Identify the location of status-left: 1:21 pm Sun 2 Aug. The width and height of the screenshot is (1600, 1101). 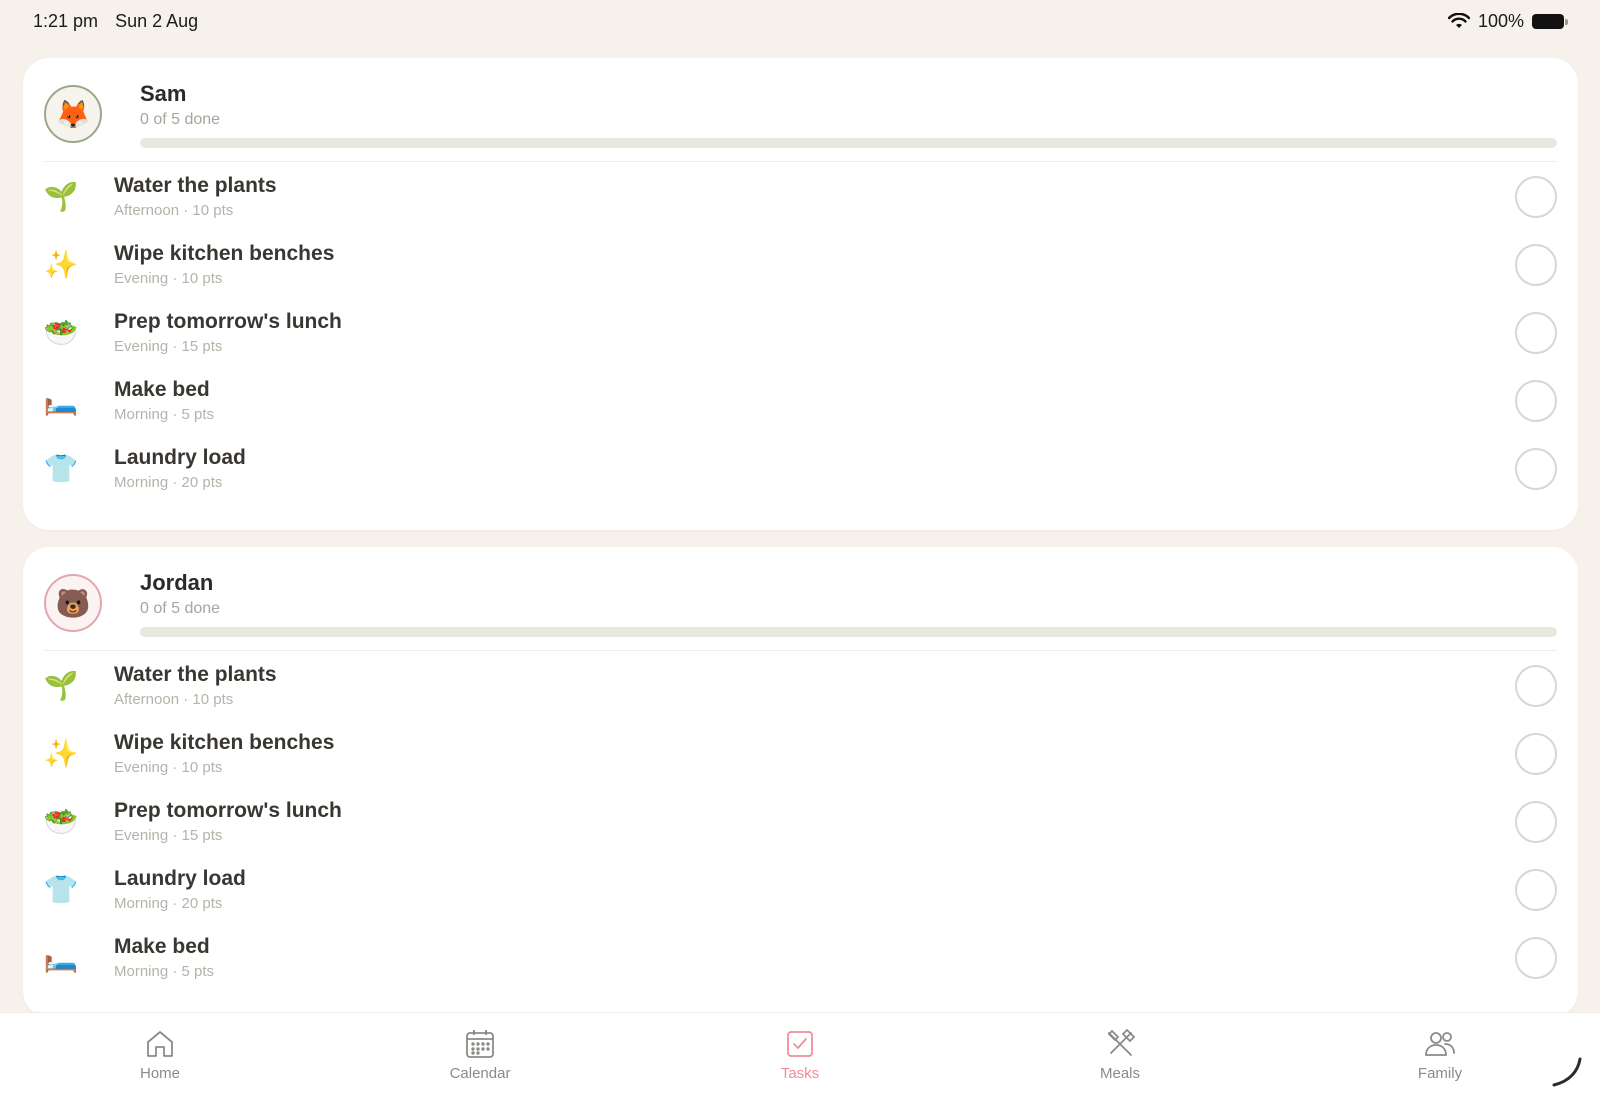
(121, 21).